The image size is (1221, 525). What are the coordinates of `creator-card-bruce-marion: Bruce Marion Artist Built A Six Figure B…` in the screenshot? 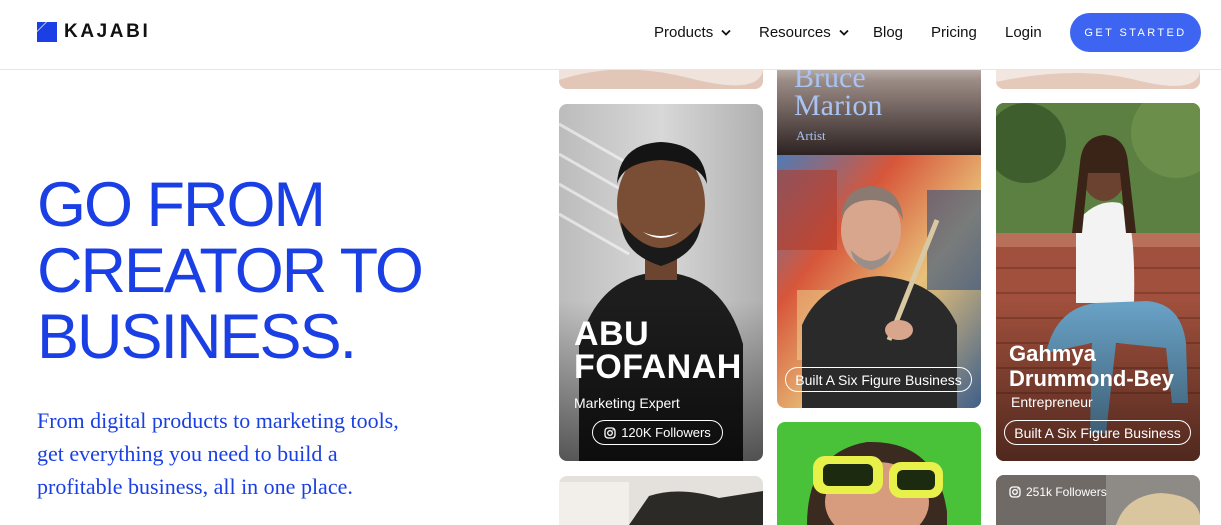 It's located at (879, 224).